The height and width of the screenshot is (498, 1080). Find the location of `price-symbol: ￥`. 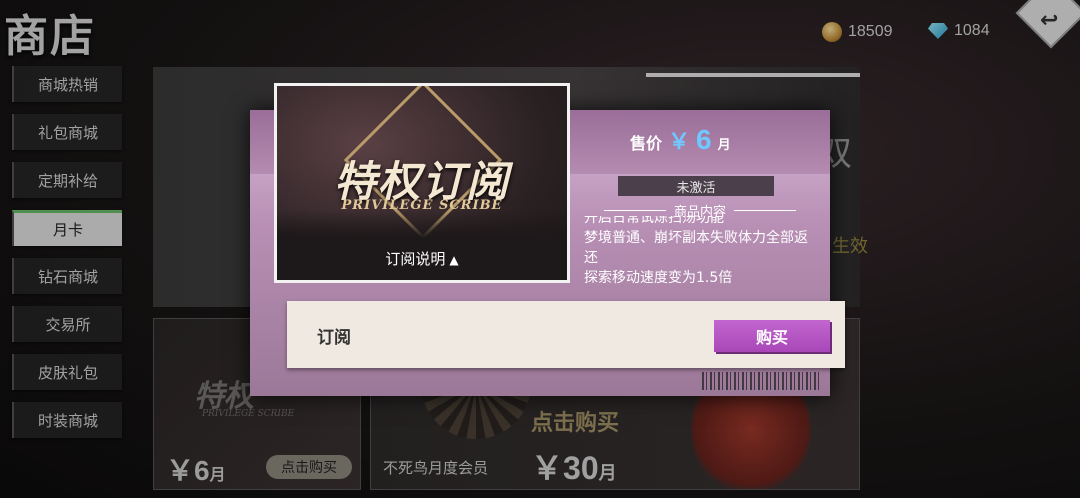

price-symbol: ￥ is located at coordinates (679, 142).